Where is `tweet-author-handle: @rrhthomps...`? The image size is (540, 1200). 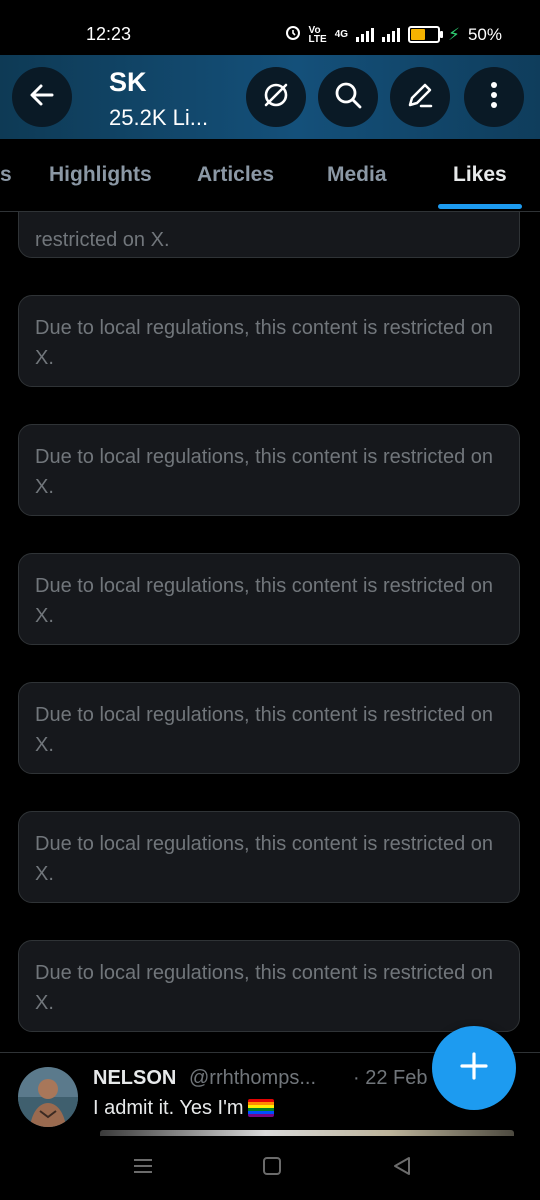 tweet-author-handle: @rrhthomps... is located at coordinates (252, 1078).